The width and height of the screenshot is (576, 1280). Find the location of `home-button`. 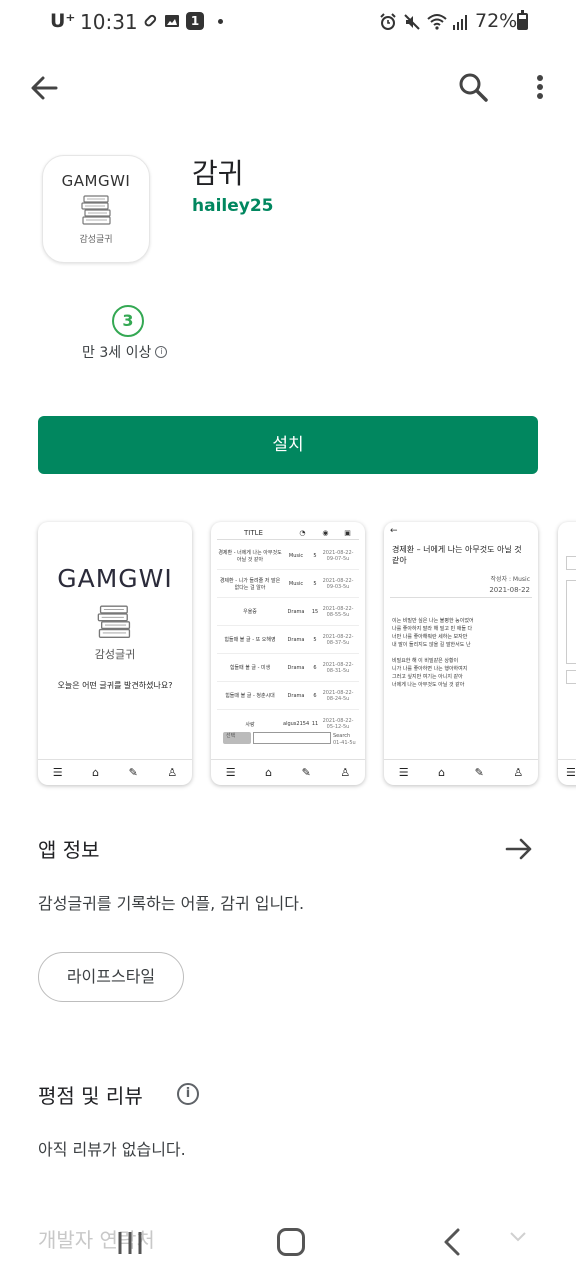

home-button is located at coordinates (291, 1242).